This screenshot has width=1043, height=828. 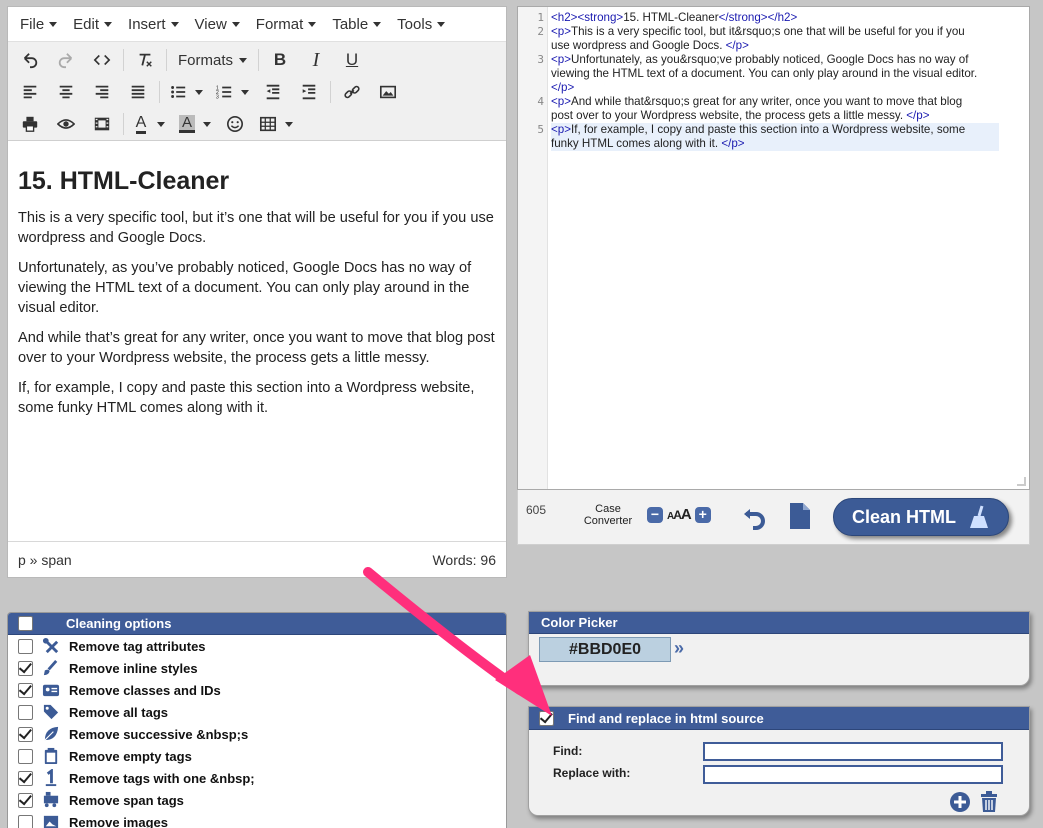 I want to click on menu-view: View, so click(x=217, y=24).